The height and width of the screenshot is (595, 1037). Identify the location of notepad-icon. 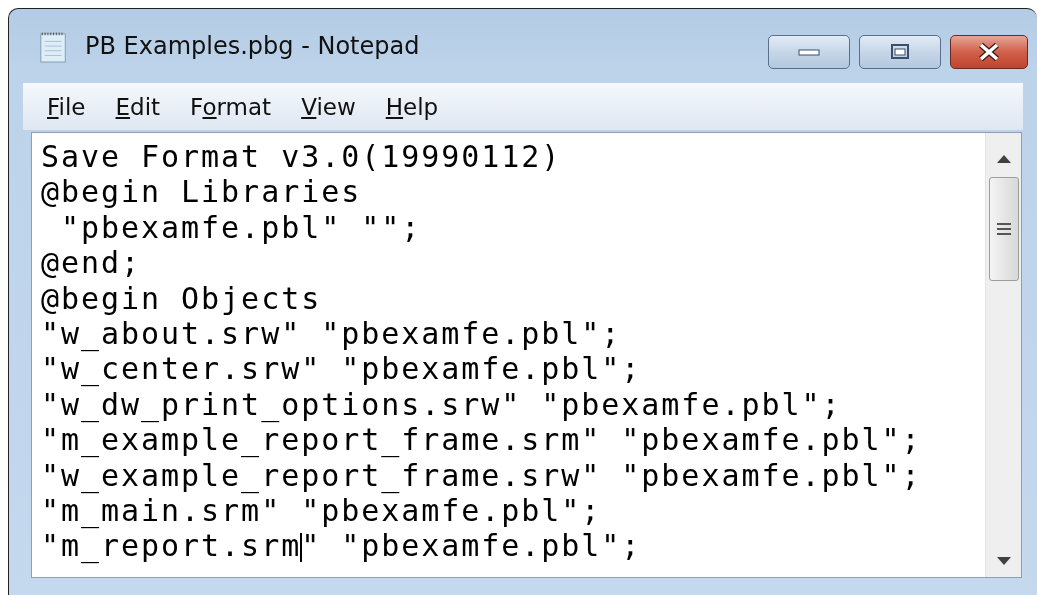
(54, 47).